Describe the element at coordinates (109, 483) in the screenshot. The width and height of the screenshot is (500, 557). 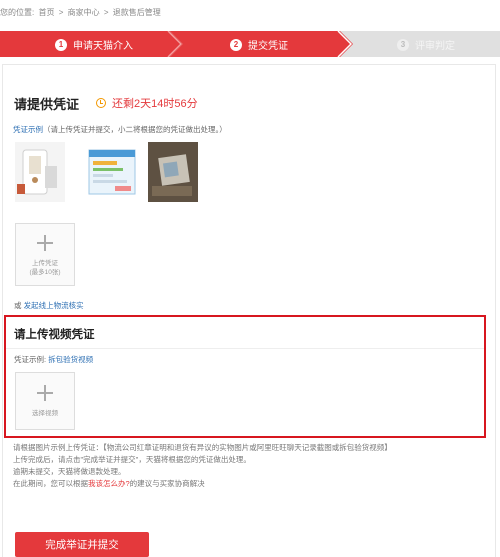
I see `what-to-do-link: 我该怎么办?` at that location.